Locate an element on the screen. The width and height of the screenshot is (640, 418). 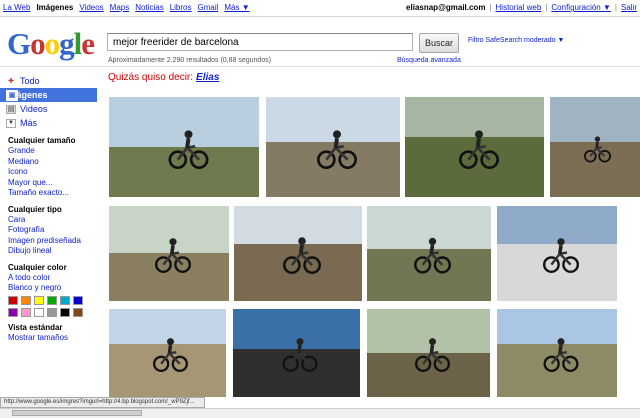
scrollbar-thumb is located at coordinates (77, 413).